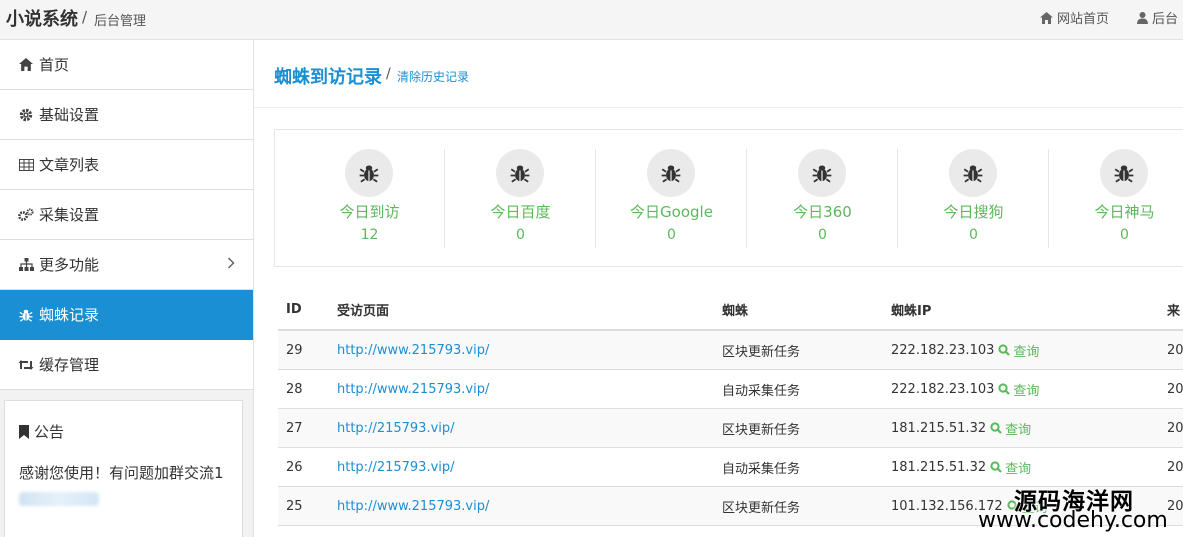 This screenshot has width=1183, height=537. I want to click on sidebar-item-home: 首页, so click(126, 65).